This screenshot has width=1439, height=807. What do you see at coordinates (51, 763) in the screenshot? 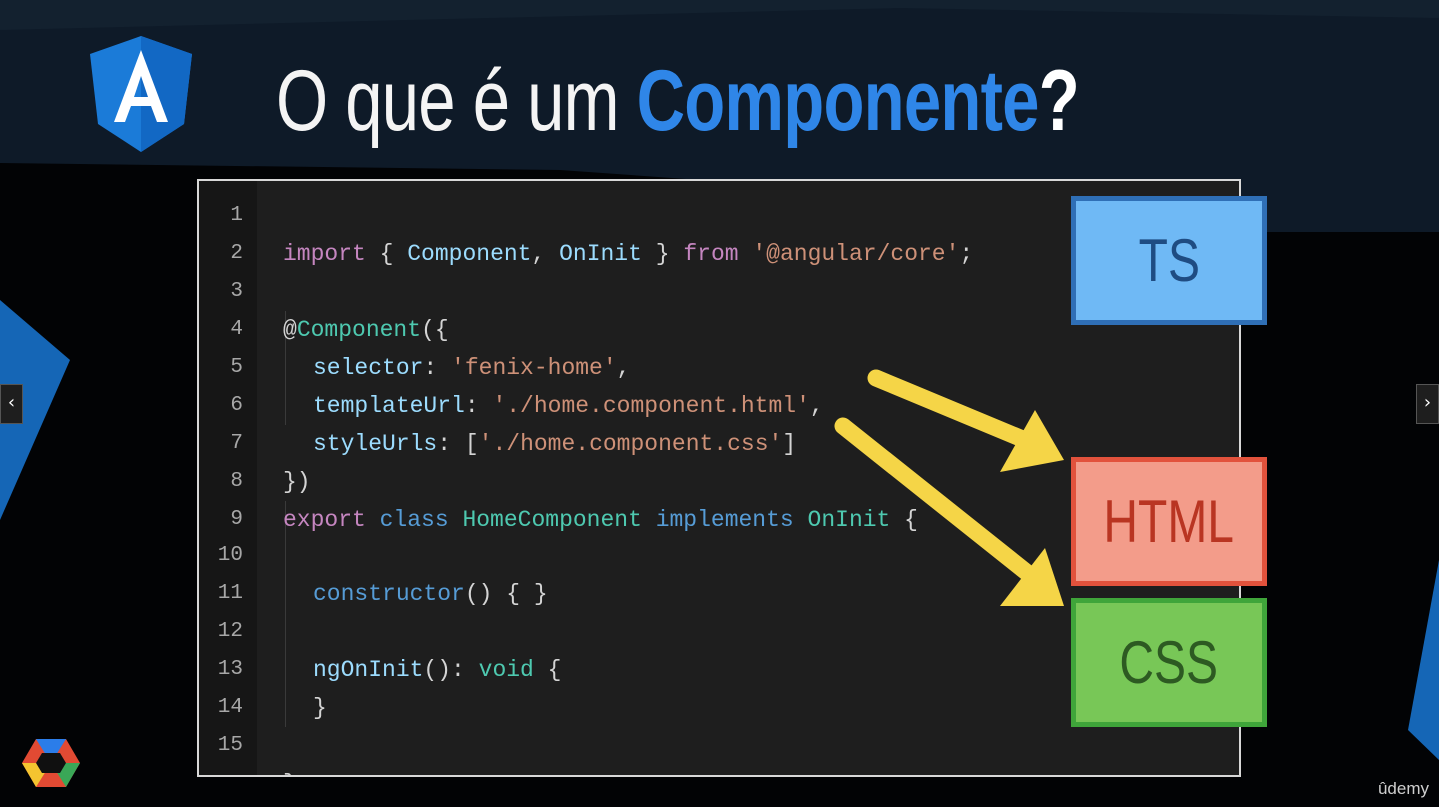
I see `course-logo-icon` at bounding box center [51, 763].